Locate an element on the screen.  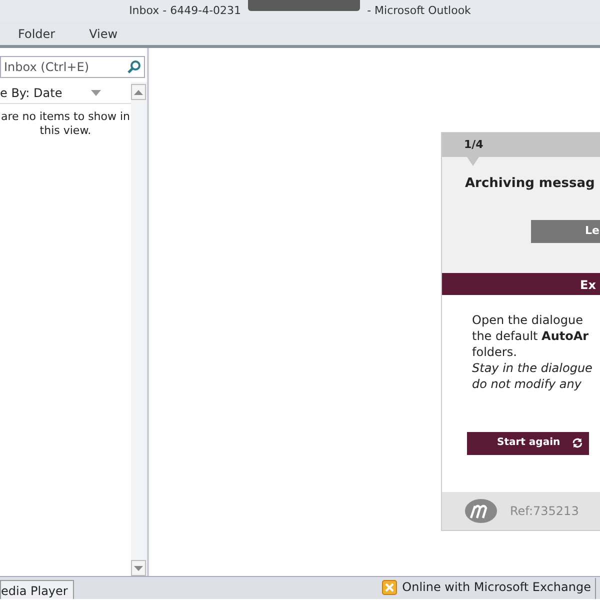
refresh-icon is located at coordinates (577, 443).